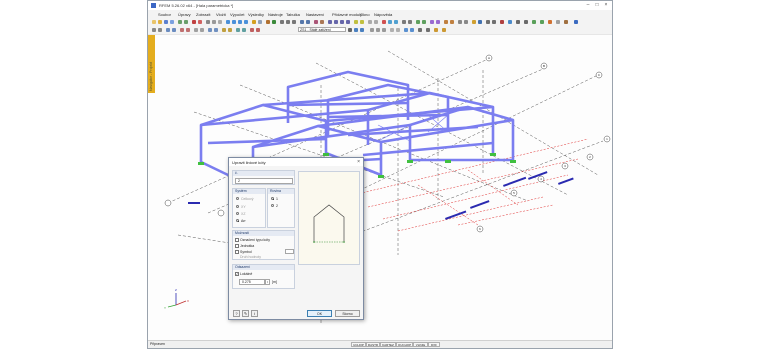  Describe the element at coordinates (404, 344) in the screenshot. I see `status-osnap-button: OUCHOP` at that location.